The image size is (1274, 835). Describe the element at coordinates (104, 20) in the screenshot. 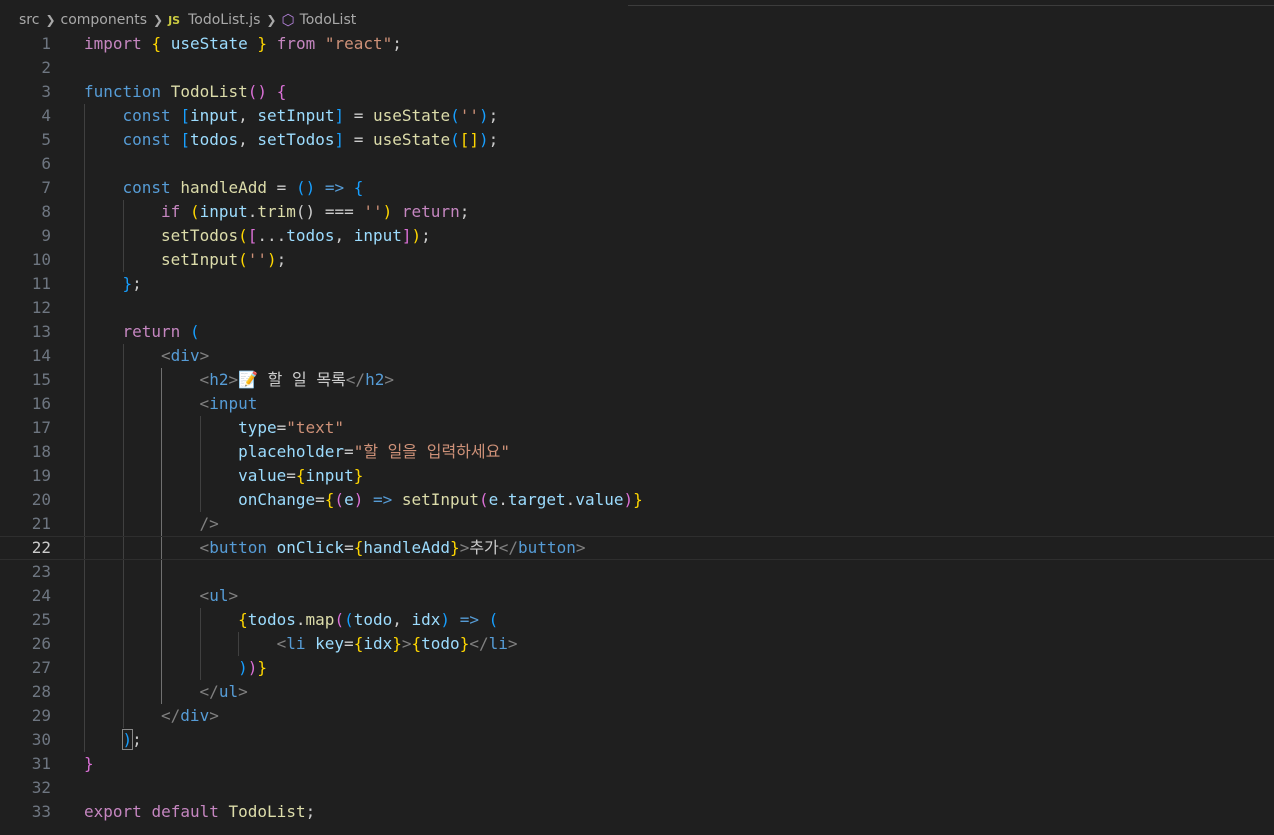

I see `breadcrumb-folder-components: components` at that location.